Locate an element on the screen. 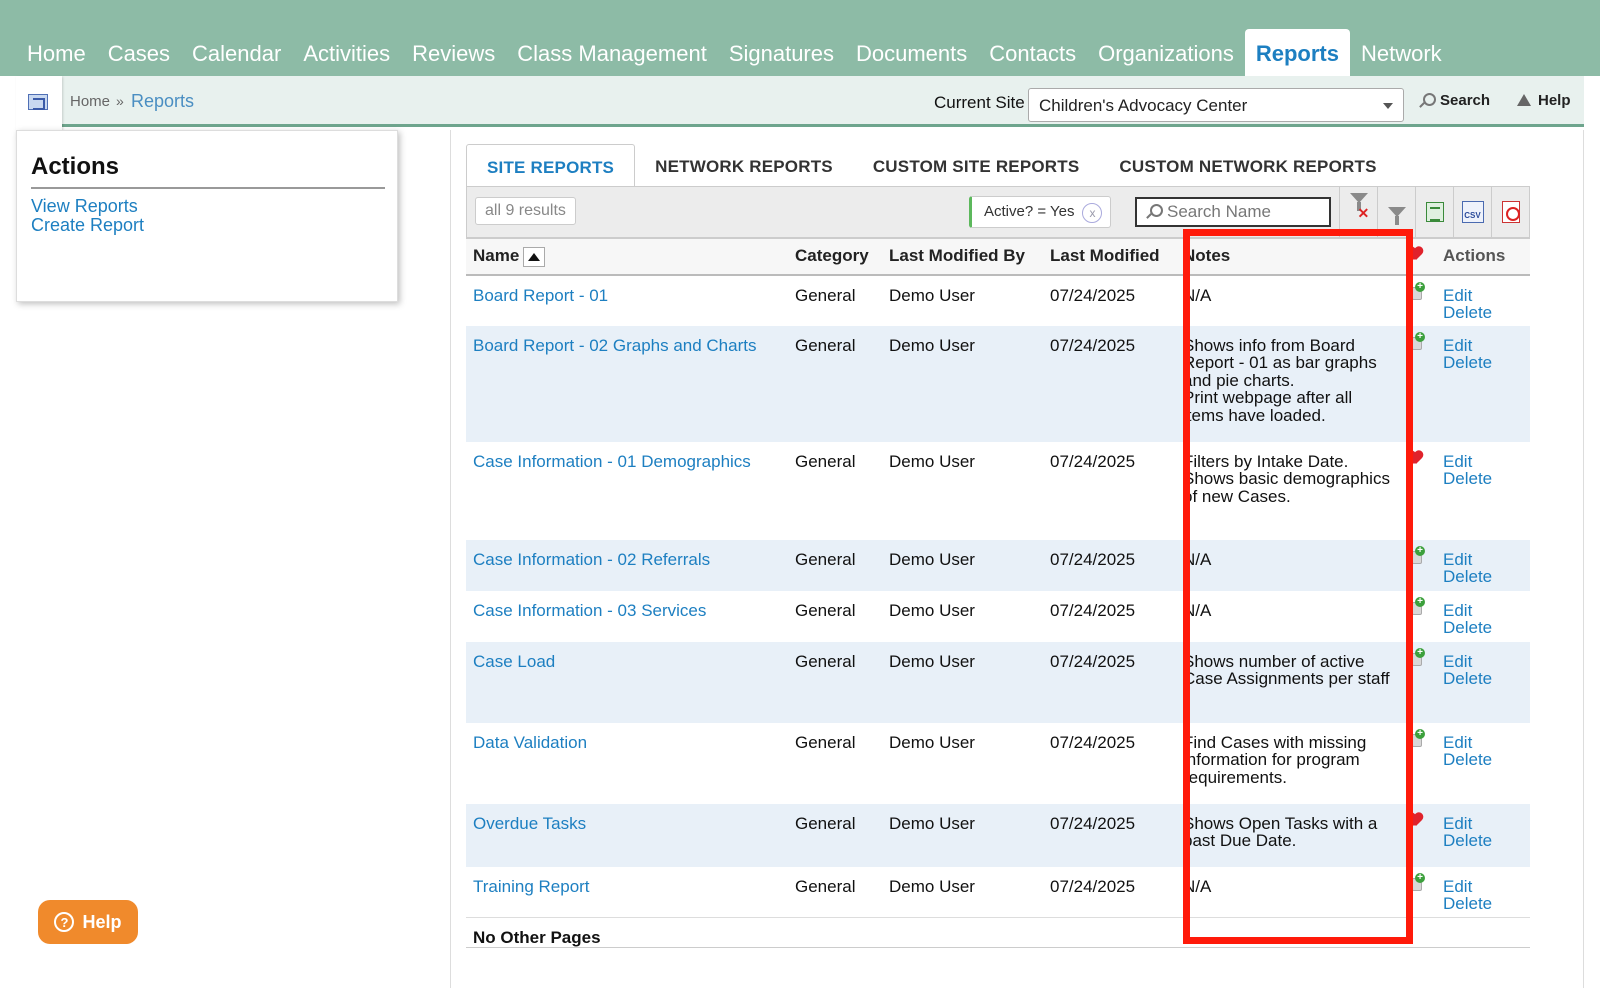  nav-cases: Cases is located at coordinates (139, 52).